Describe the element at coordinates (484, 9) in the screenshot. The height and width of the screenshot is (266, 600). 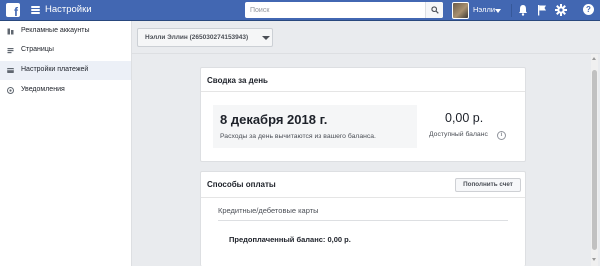
I see `user-name: Нэлли` at that location.